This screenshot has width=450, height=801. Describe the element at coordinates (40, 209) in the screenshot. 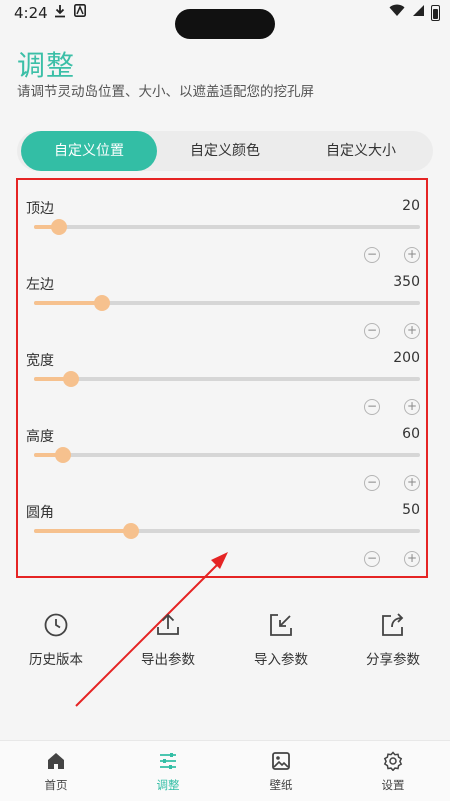

I see `slider-label: 顶边` at that location.